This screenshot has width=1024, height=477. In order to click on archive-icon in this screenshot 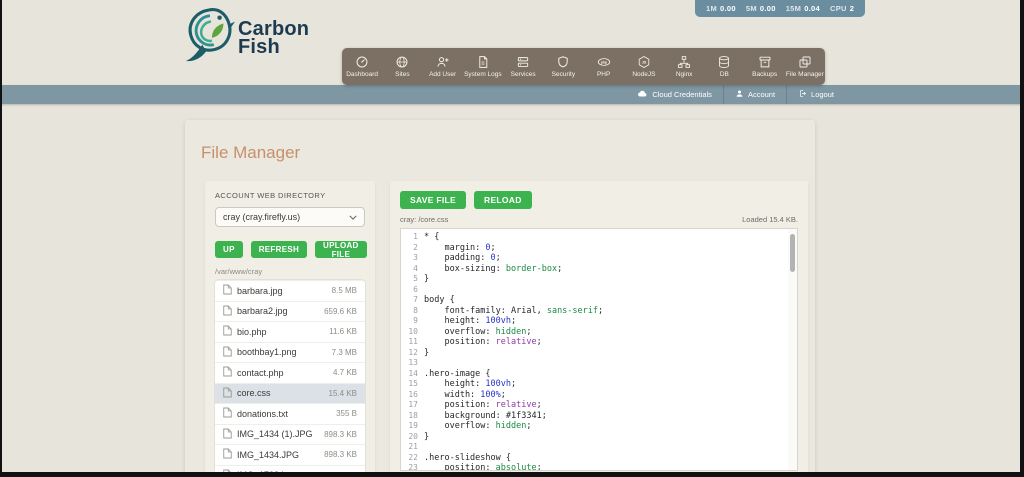, I will do `click(765, 62)`.